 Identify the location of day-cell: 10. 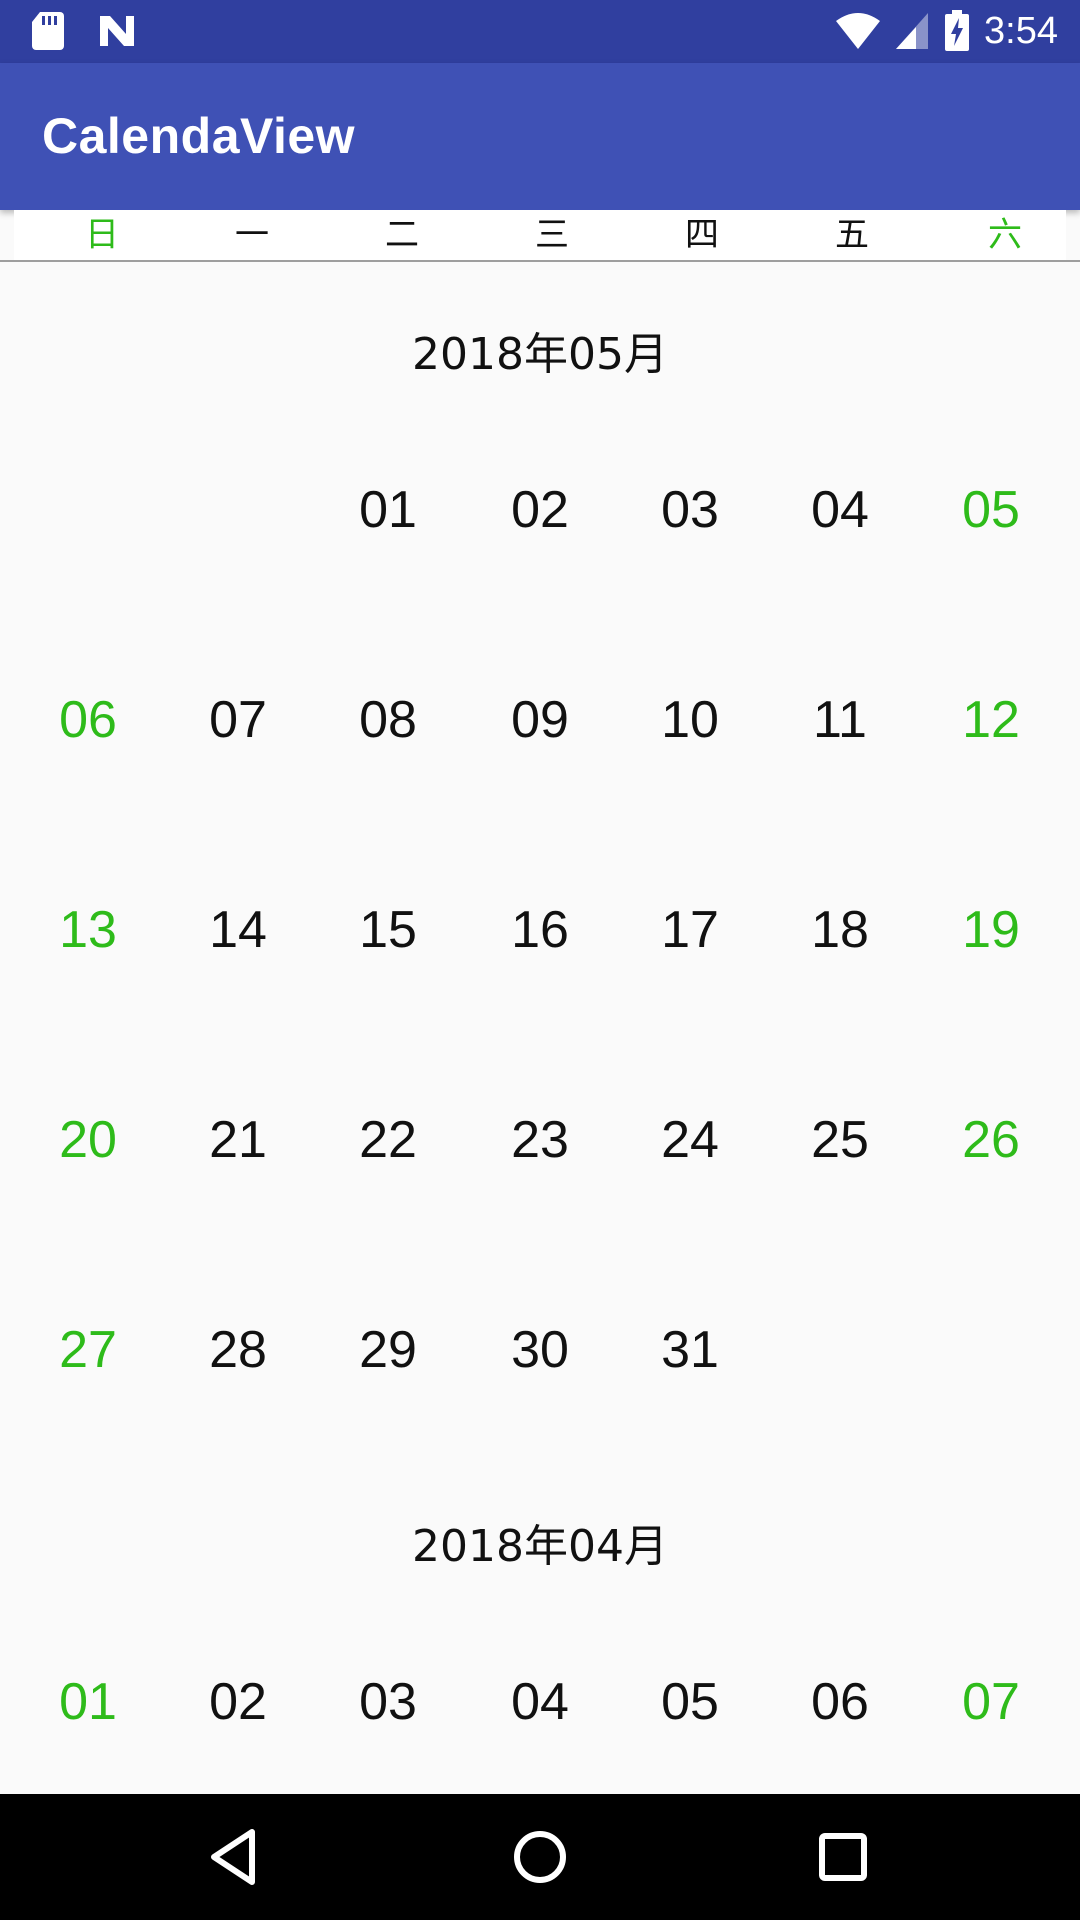
(690, 720).